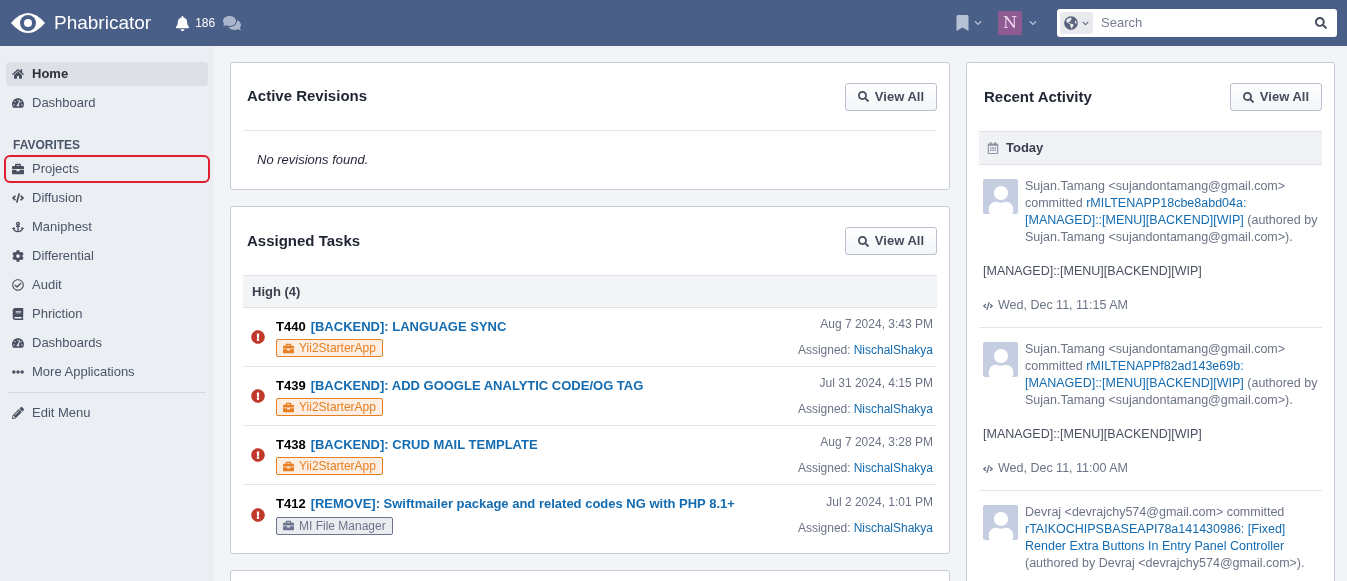 This screenshot has height=581, width=1347. I want to click on task-date: Aug 7 2024, 3:43 PM, so click(876, 324).